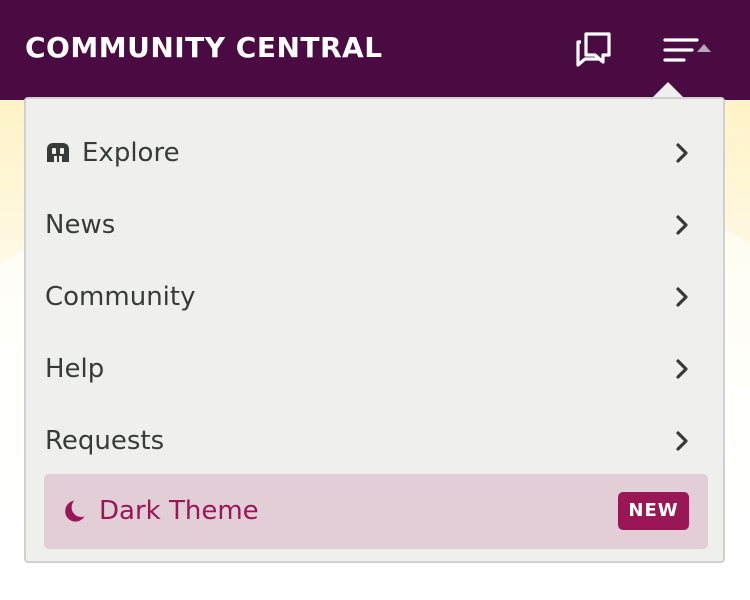  I want to click on dark-theme-toggle: Dark Theme NEW, so click(376, 511).